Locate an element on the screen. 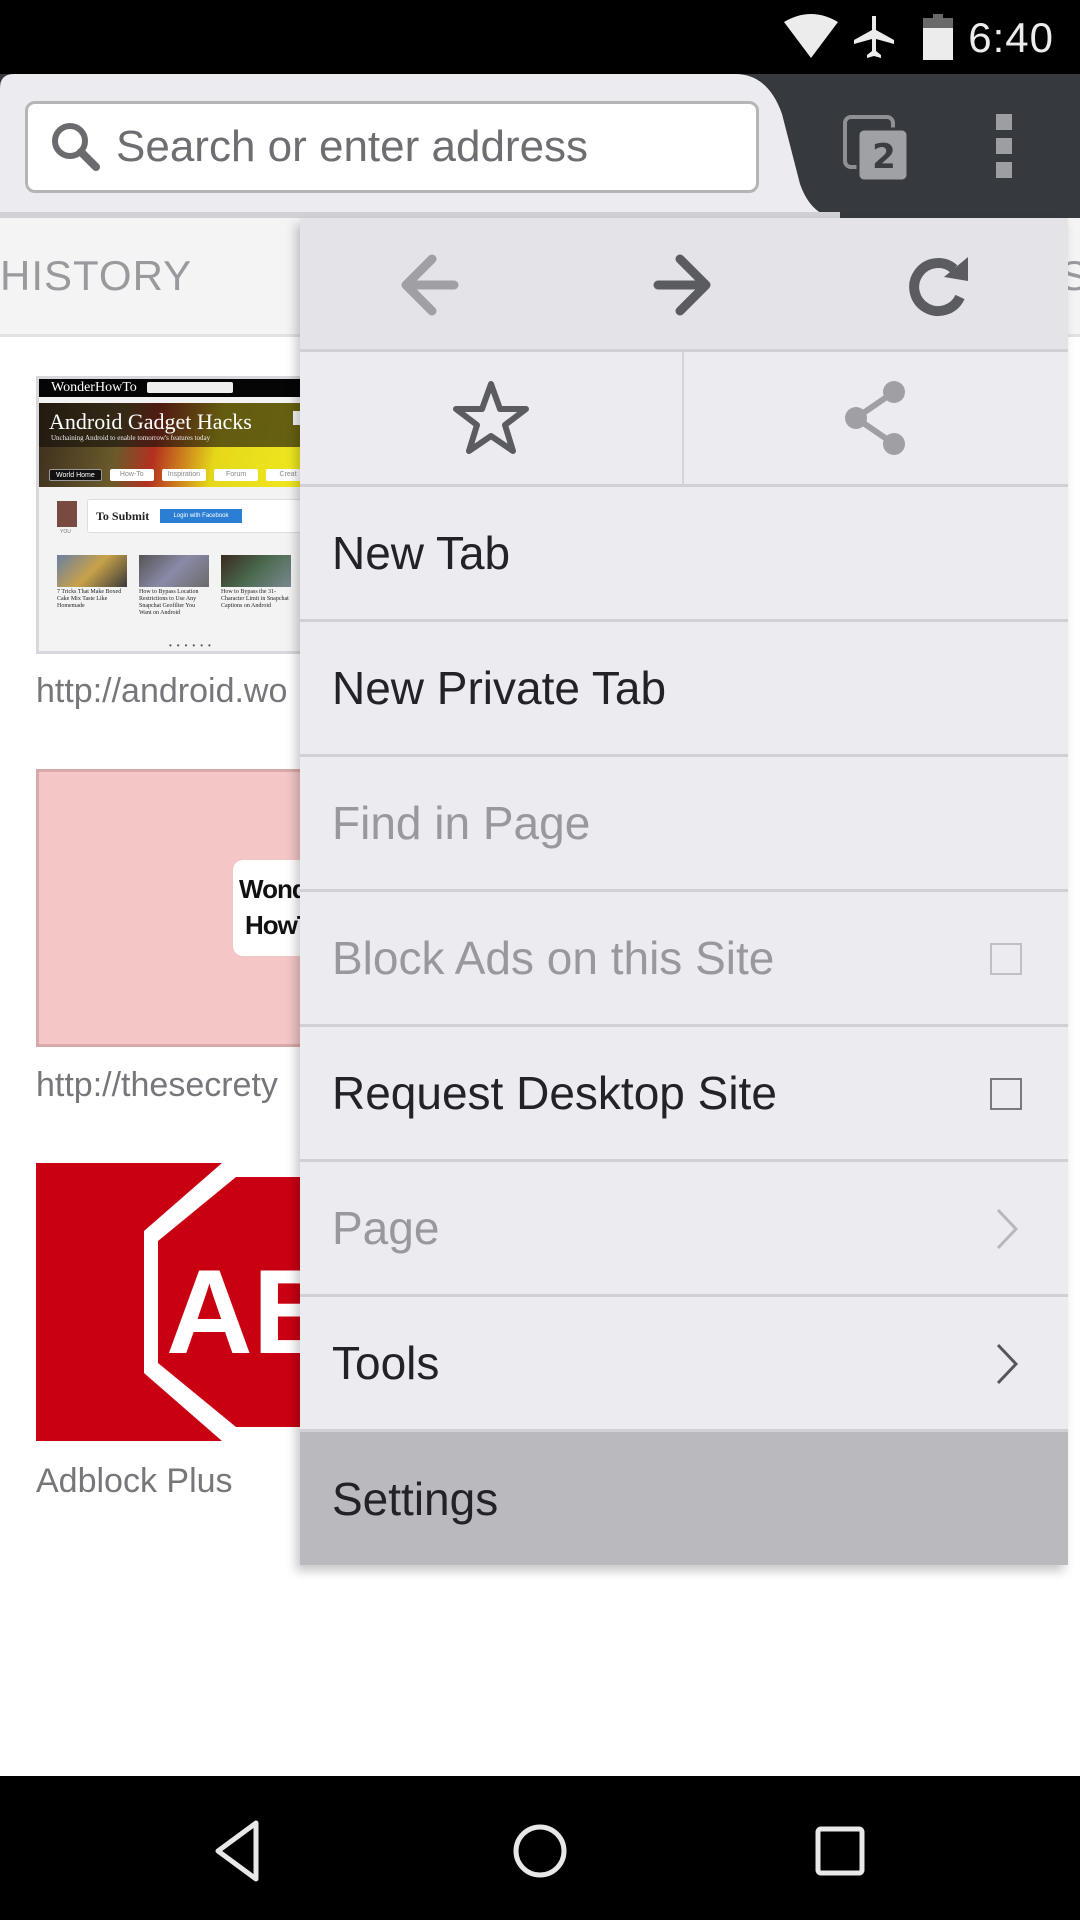 Image resolution: width=1080 pixels, height=1920 pixels. thumbnail-submit-box: To Submit Login with Facebook is located at coordinates (210, 516).